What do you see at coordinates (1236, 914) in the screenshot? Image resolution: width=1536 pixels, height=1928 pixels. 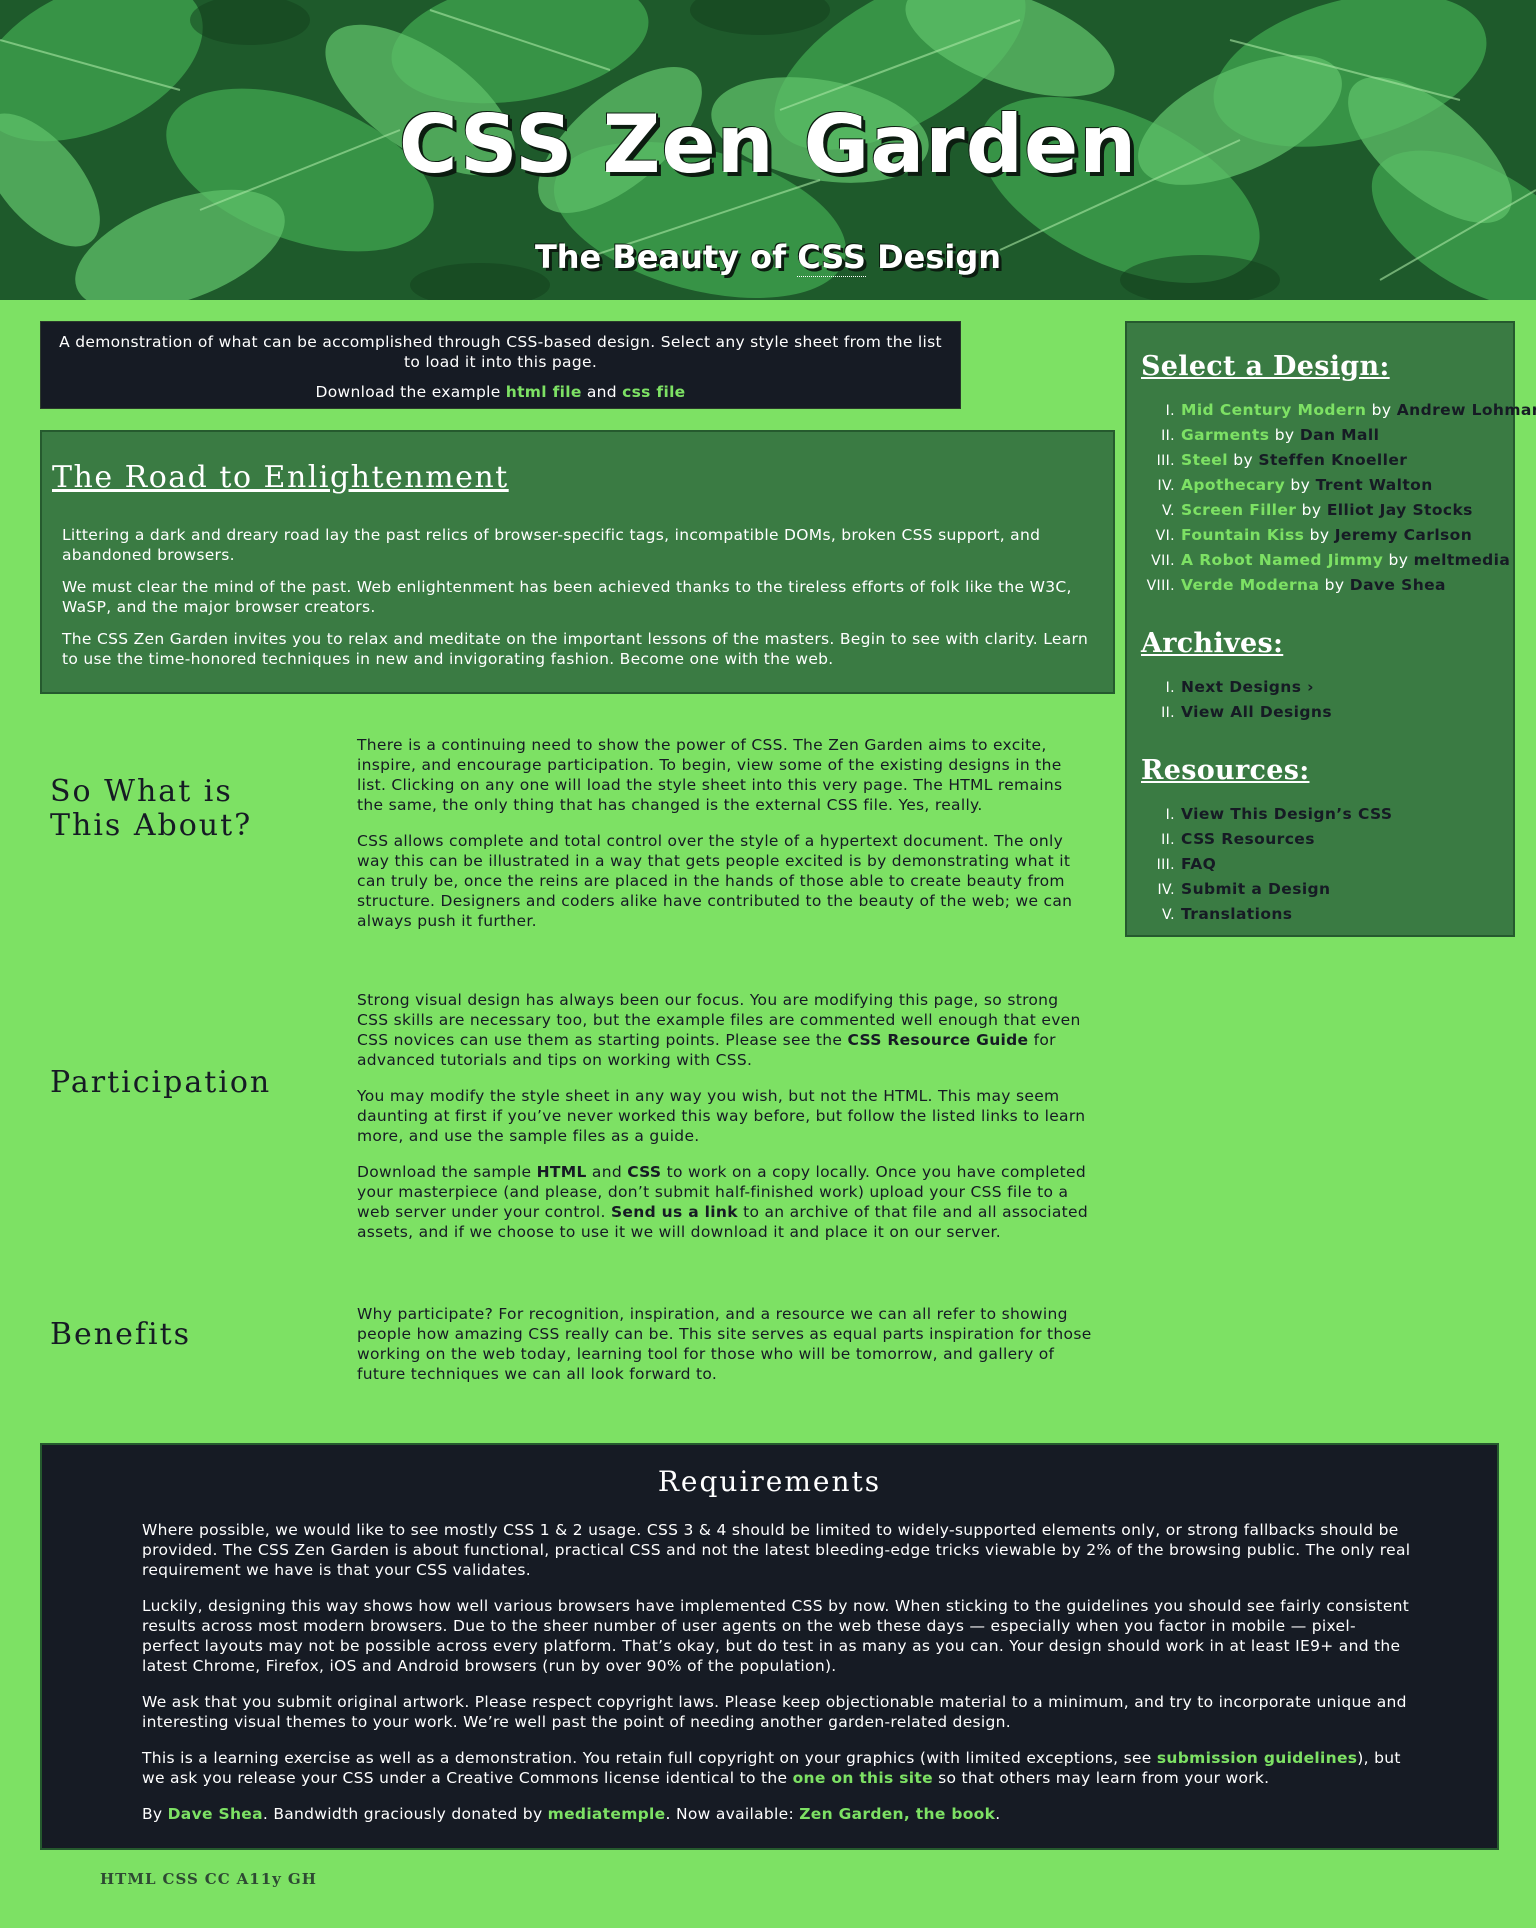 I see `resource-link: Translations` at bounding box center [1236, 914].